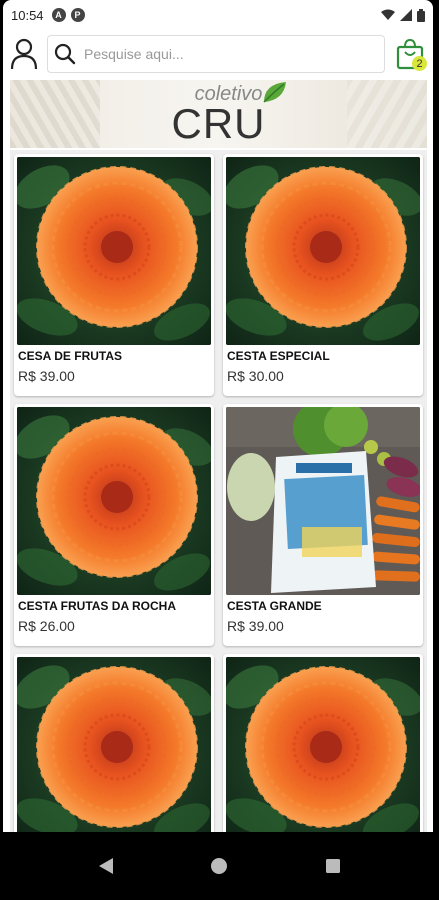 This screenshot has width=439, height=900. Describe the element at coordinates (410, 54) in the screenshot. I see `cart-button: 2` at that location.